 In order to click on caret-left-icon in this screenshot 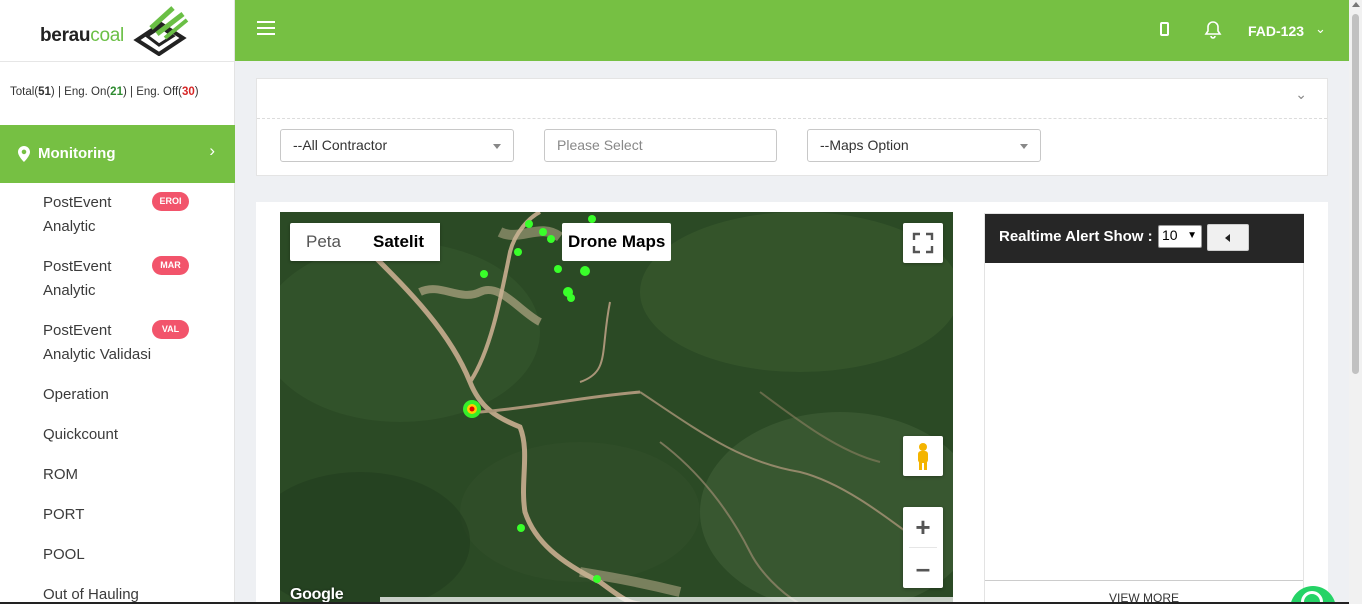, I will do `click(1227, 238)`.